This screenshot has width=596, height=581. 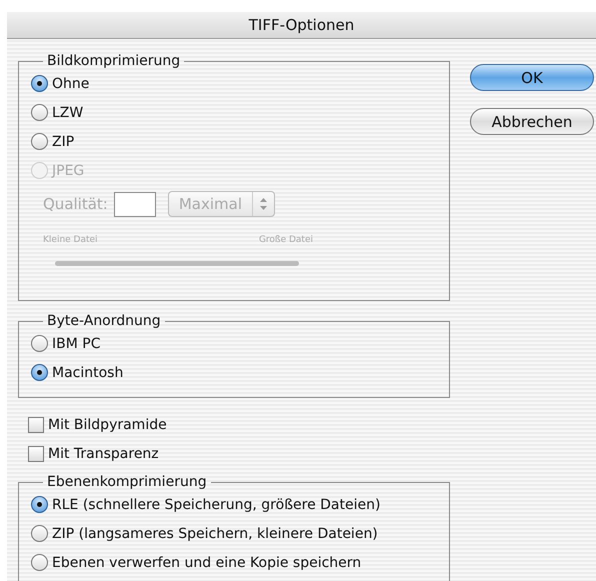 I want to click on checkbox-label: Mit Transparenz, so click(x=103, y=454).